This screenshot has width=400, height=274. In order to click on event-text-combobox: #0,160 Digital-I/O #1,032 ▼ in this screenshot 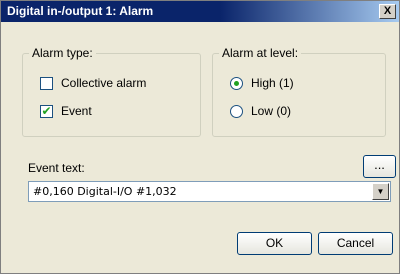, I will do `click(209, 191)`.